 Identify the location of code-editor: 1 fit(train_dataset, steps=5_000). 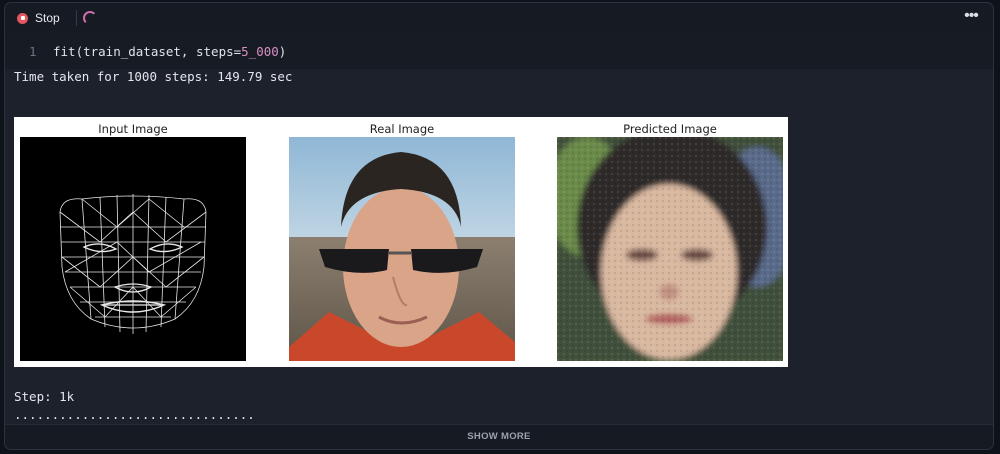
(499, 51).